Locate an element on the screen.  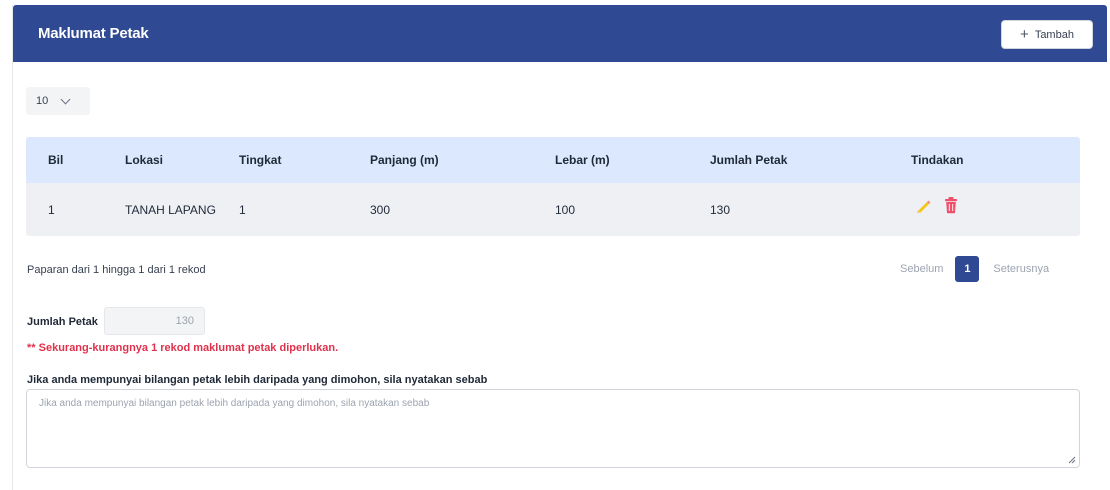
prev-page-button: Sebelum is located at coordinates (921, 269).